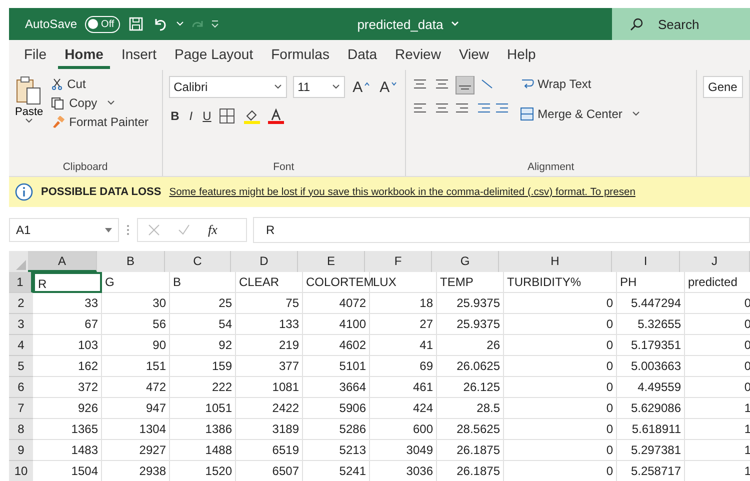 This screenshot has height=481, width=750. What do you see at coordinates (651, 282) in the screenshot?
I see `table-cell: PH` at bounding box center [651, 282].